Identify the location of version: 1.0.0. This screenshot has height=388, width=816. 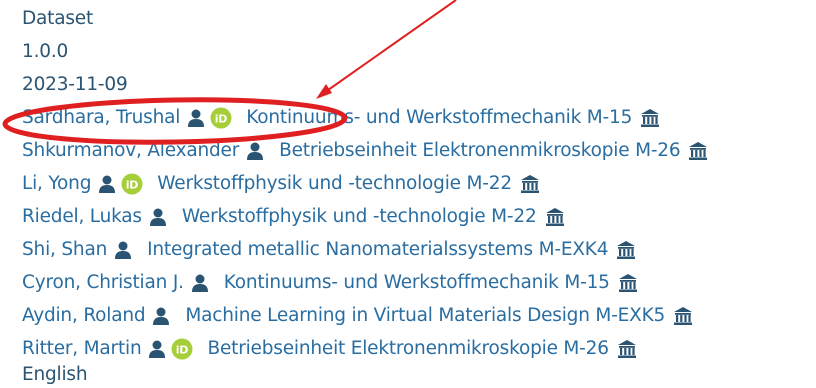
(45, 51).